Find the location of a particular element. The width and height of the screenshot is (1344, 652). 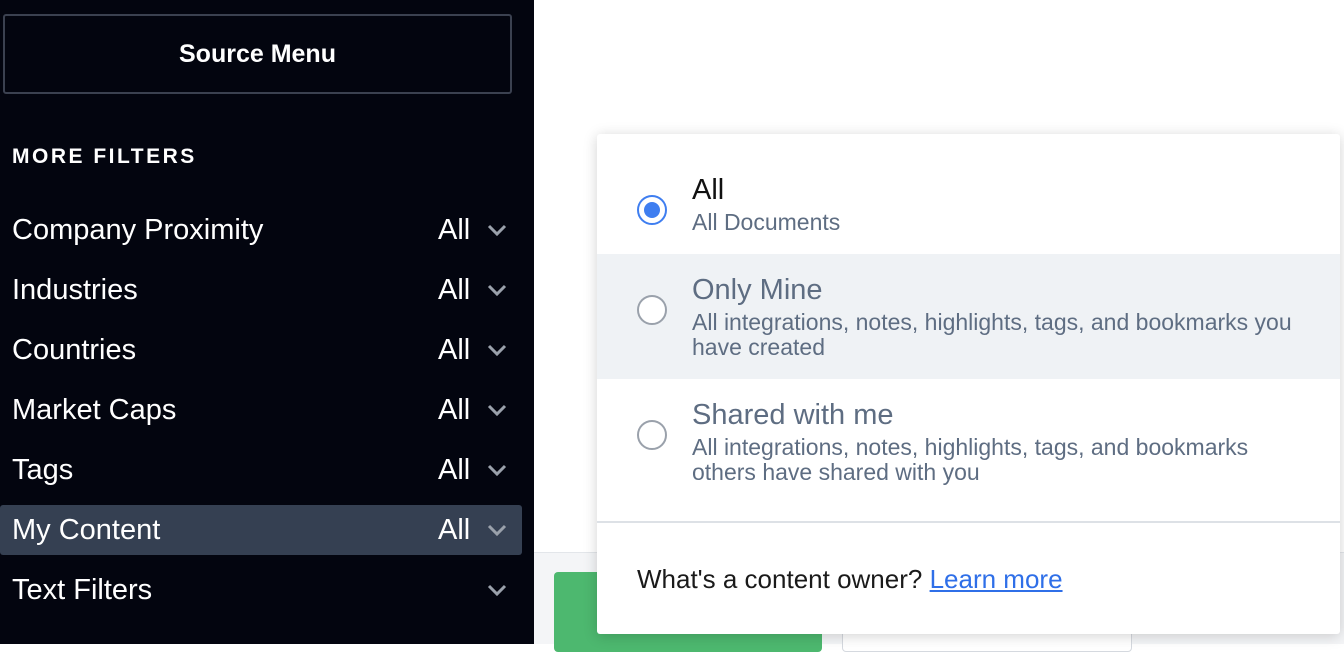

option-title: Shared with me is located at coordinates (793, 415).